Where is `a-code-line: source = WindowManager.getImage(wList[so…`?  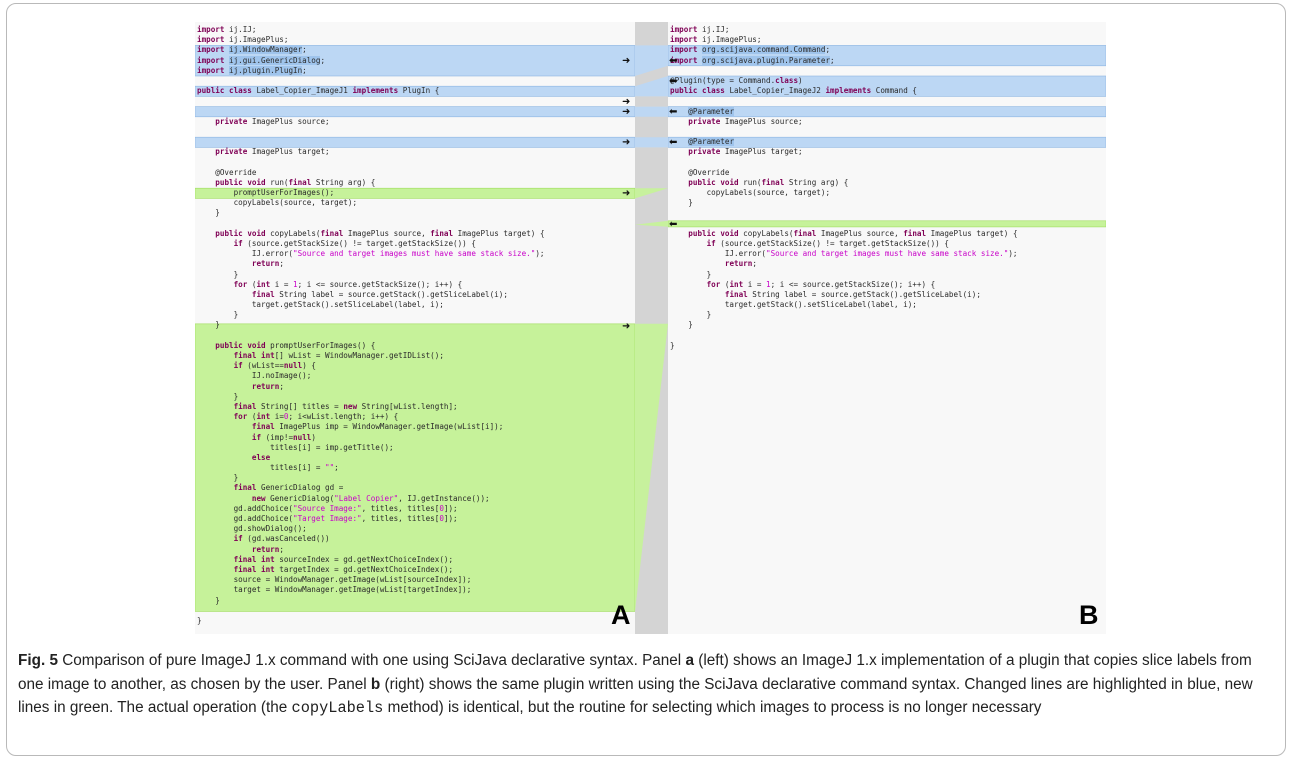
a-code-line: source = WindowManager.getImage(wList[so… is located at coordinates (334, 580).